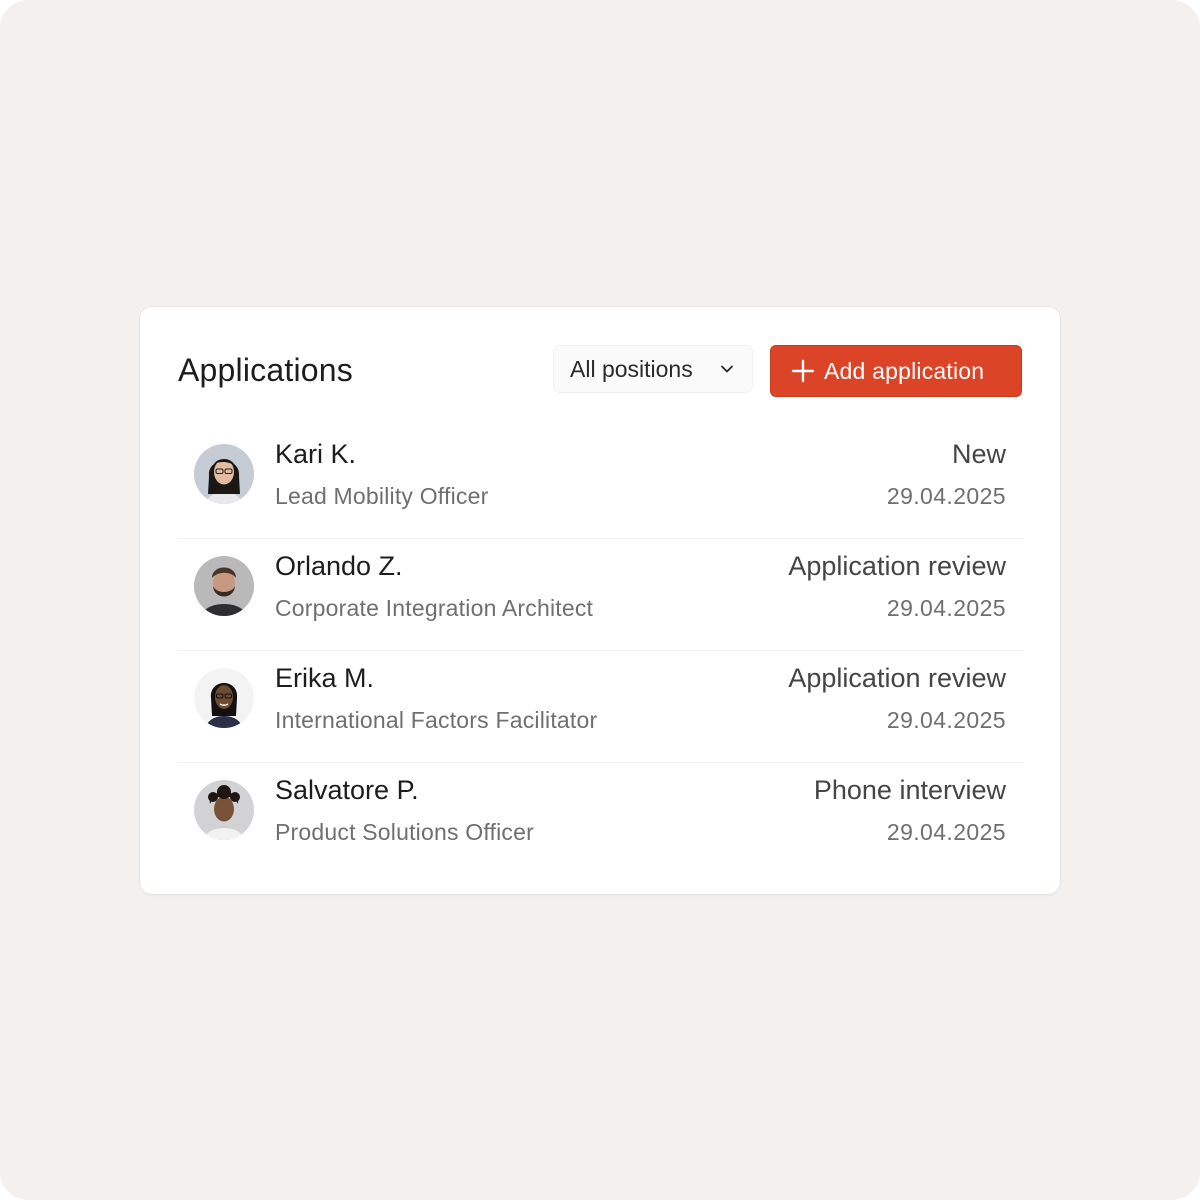 This screenshot has width=1200, height=1200. Describe the element at coordinates (803, 371) in the screenshot. I see `plus-icon` at that location.